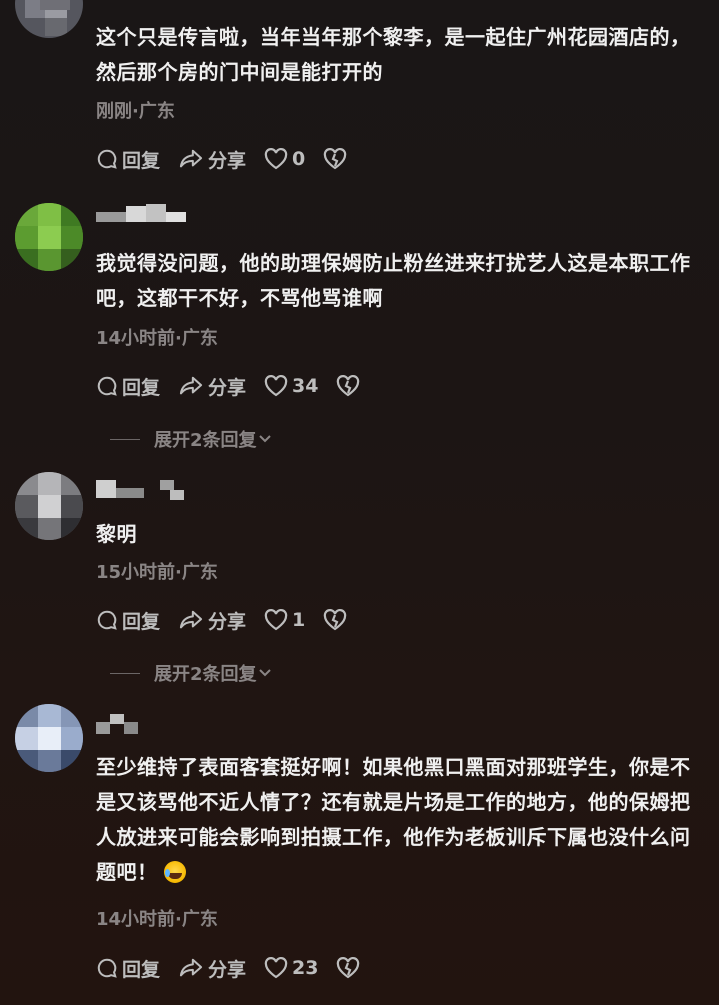  I want to click on comment-actions: 回复 分享 23, so click(239, 968).